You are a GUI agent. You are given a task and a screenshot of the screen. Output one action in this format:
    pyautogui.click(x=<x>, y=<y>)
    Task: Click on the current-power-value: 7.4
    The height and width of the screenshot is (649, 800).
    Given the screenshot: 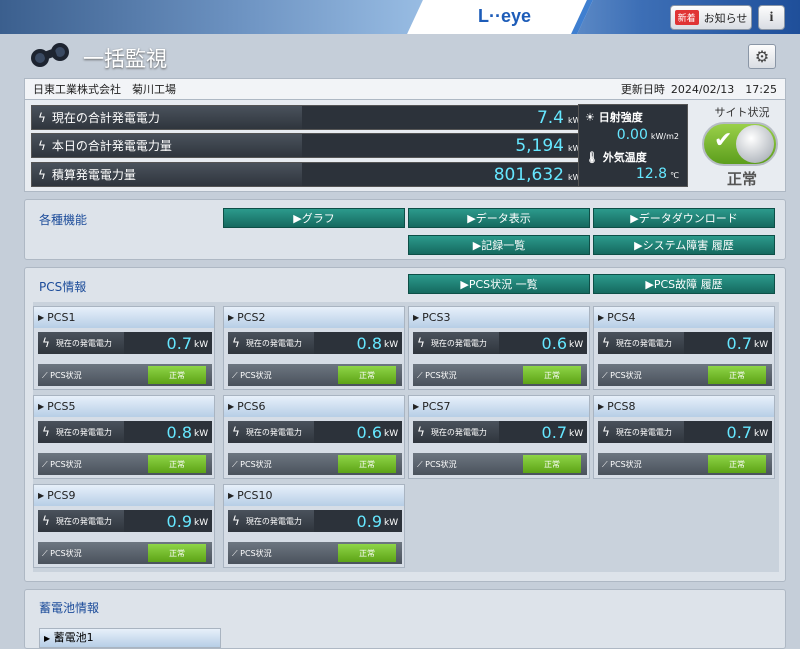 What is the action you would take?
    pyautogui.click(x=550, y=117)
    